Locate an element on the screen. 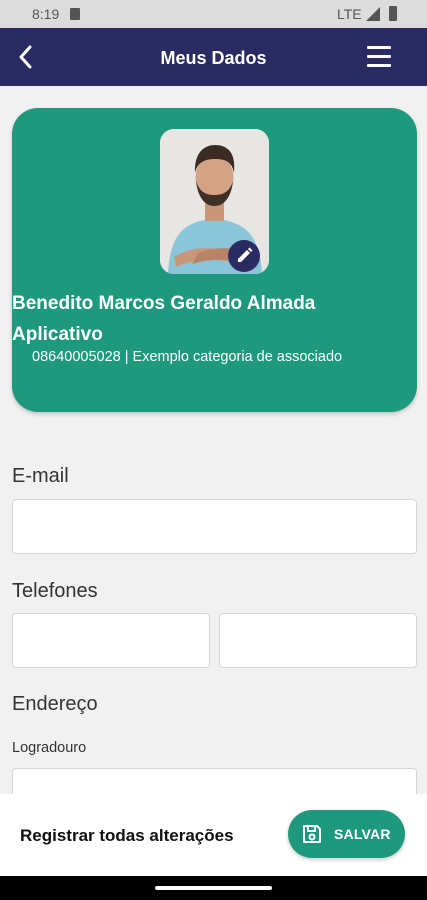  status-bar: 8:19 LTE is located at coordinates (213, 14).